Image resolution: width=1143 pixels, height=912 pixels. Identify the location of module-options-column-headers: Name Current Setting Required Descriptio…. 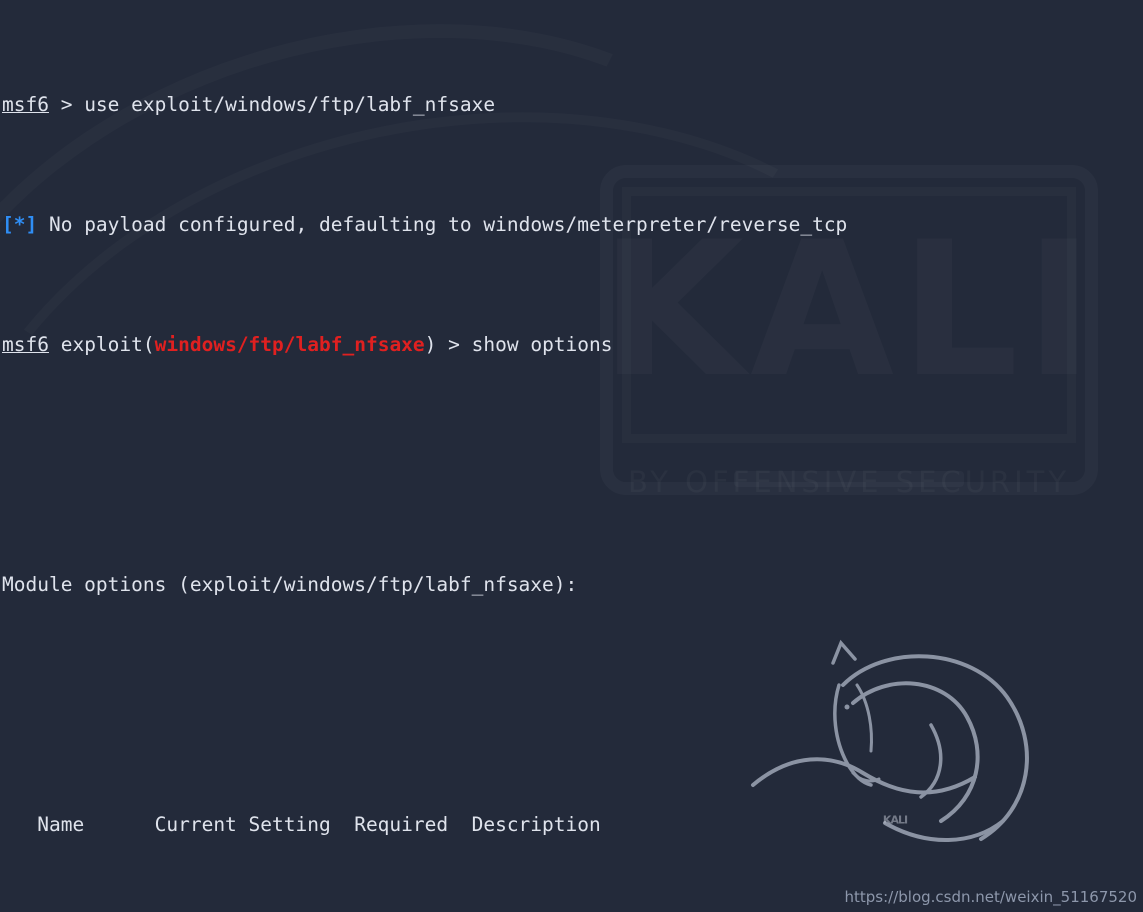
(301, 824).